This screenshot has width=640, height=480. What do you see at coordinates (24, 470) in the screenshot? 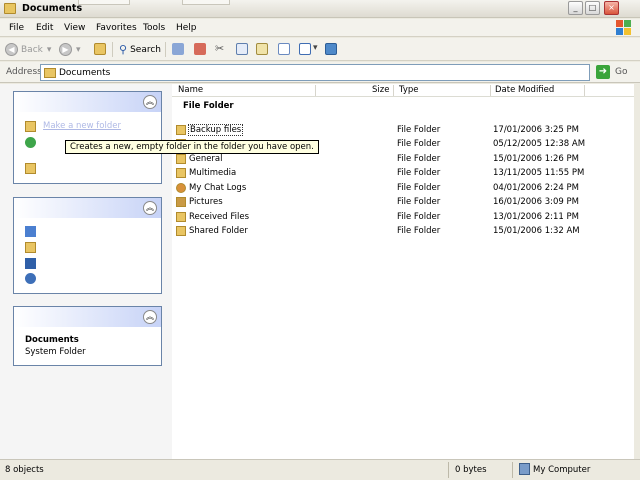
I see `status-object-count: 8 objects` at bounding box center [24, 470].